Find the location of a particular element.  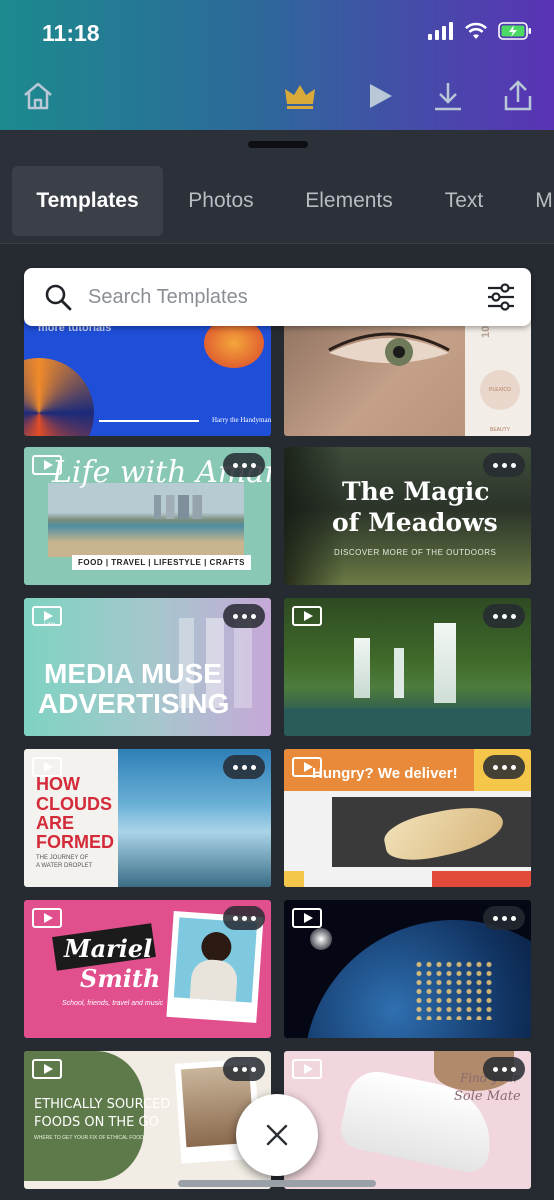

card-banner-text: Hungry? We deliver! is located at coordinates (385, 773).